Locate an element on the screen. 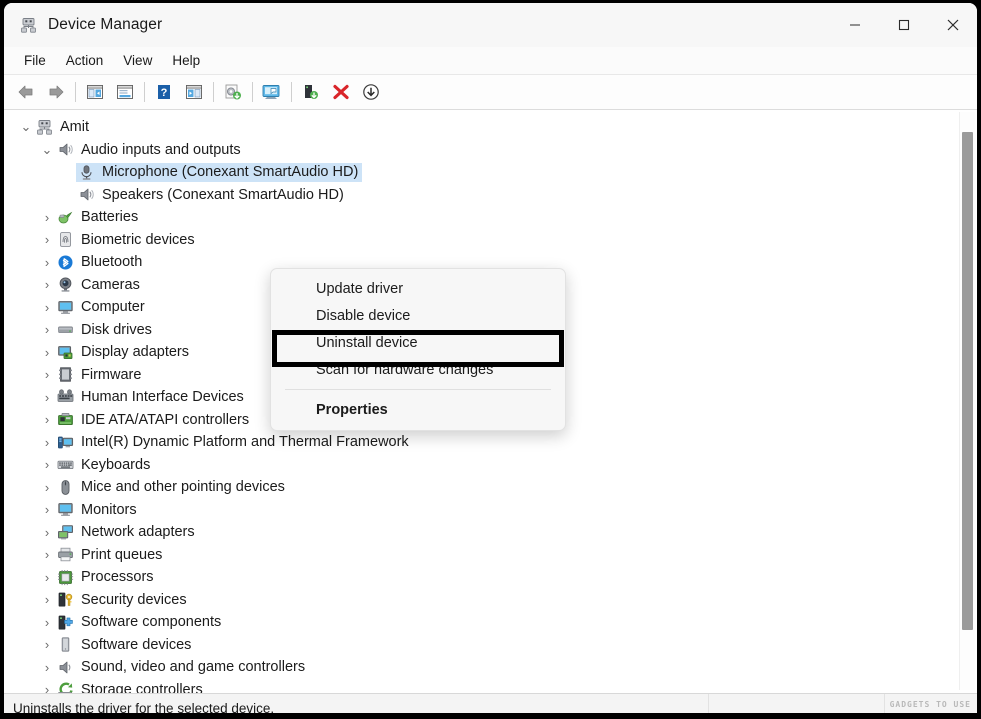  tree-node: › Monitors is located at coordinates (474, 510).